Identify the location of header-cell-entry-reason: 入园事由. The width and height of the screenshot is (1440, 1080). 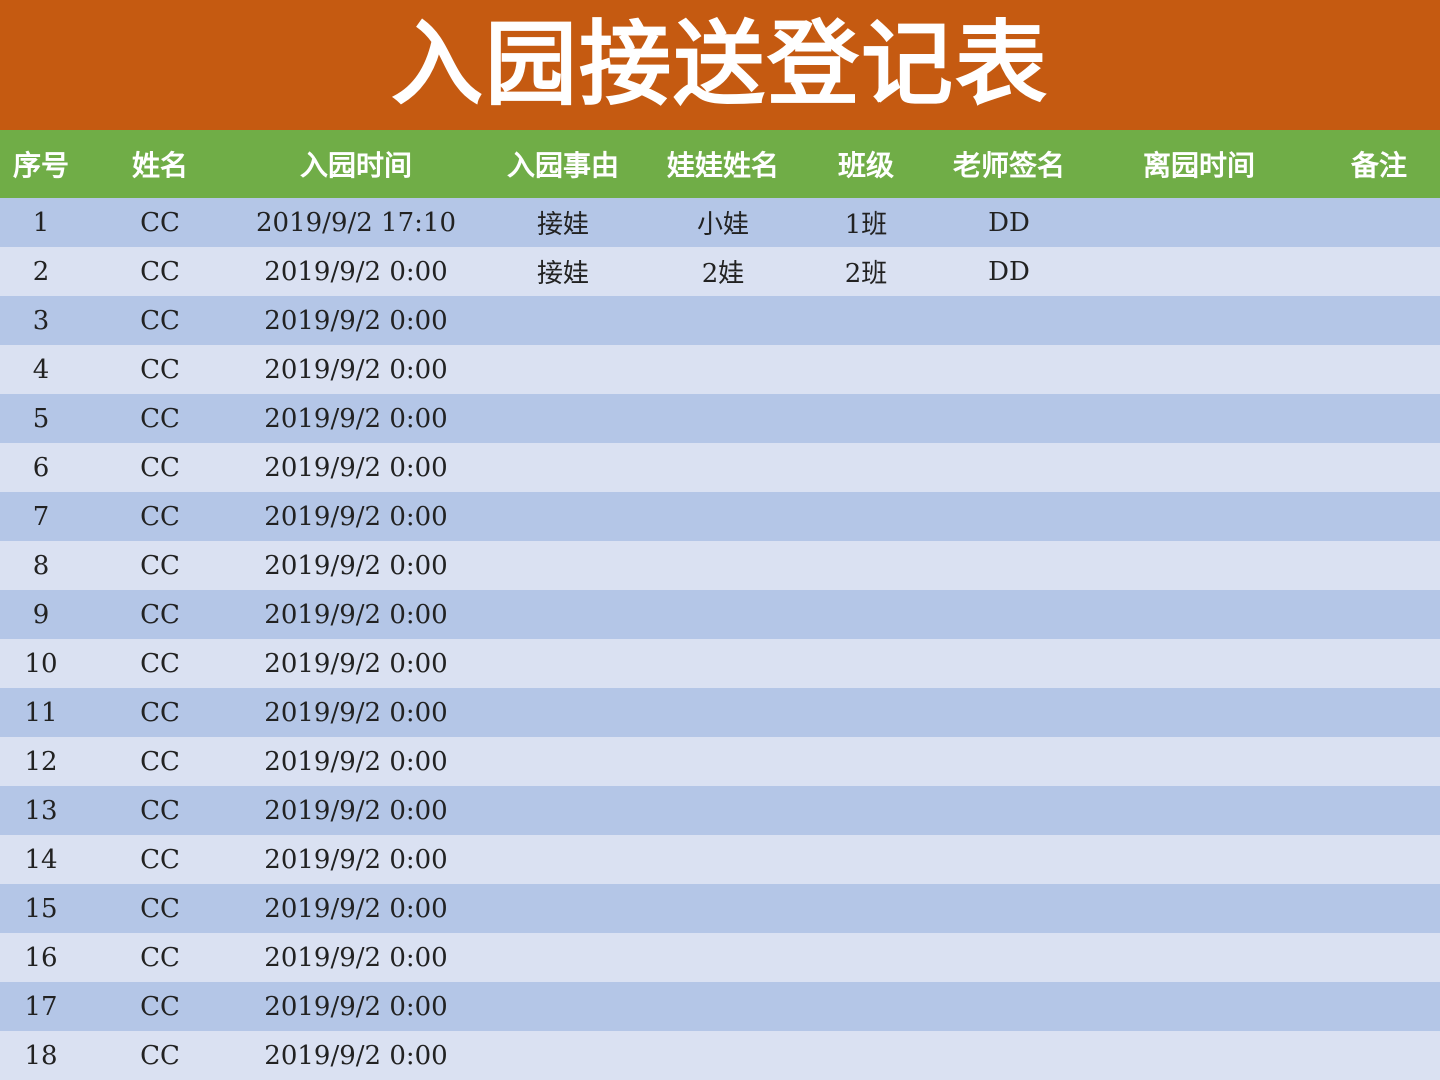
(563, 164).